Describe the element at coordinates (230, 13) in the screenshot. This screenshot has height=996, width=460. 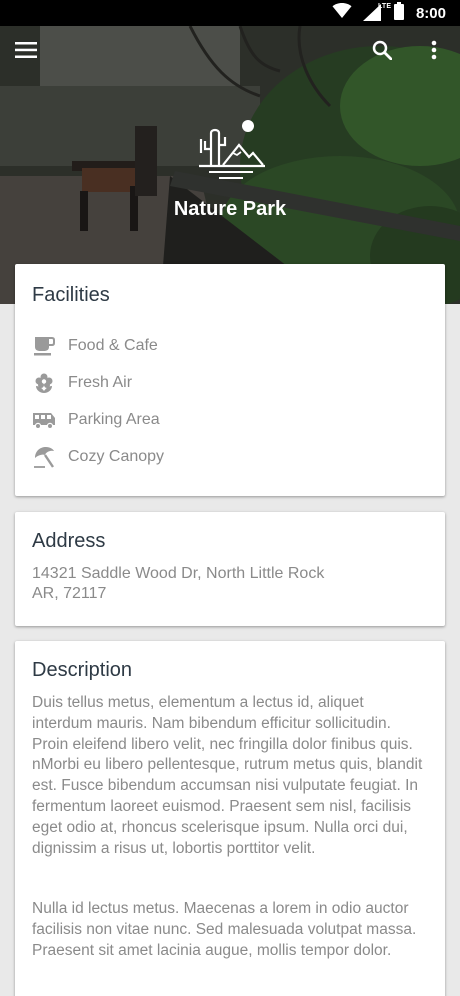
I see `status-bar: LTE 8:00` at that location.